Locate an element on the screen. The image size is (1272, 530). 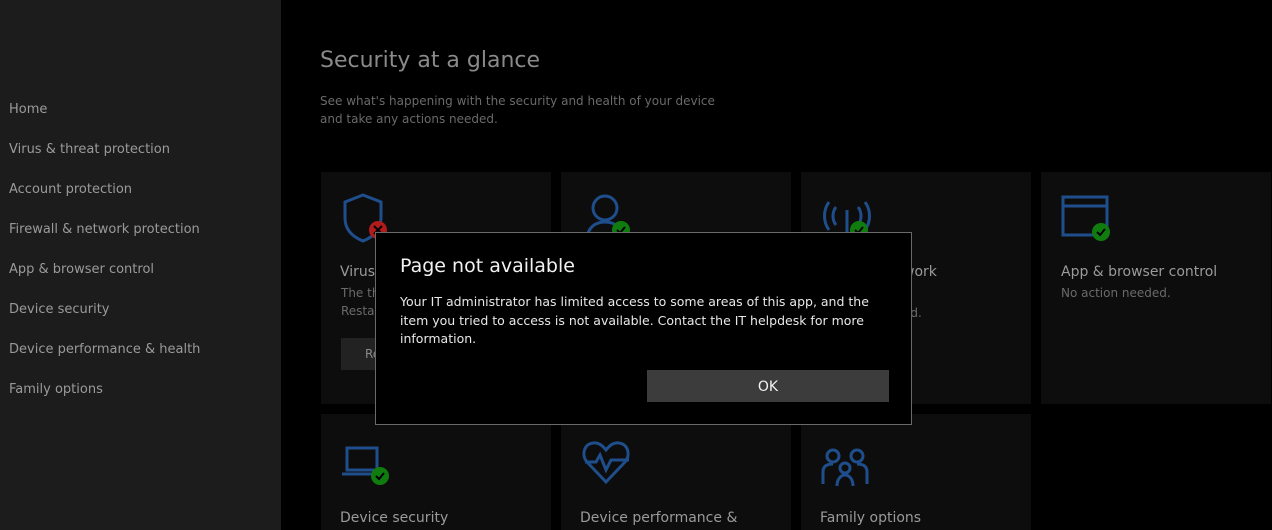
tile-status-text: No action needed. is located at coordinates (1116, 293).